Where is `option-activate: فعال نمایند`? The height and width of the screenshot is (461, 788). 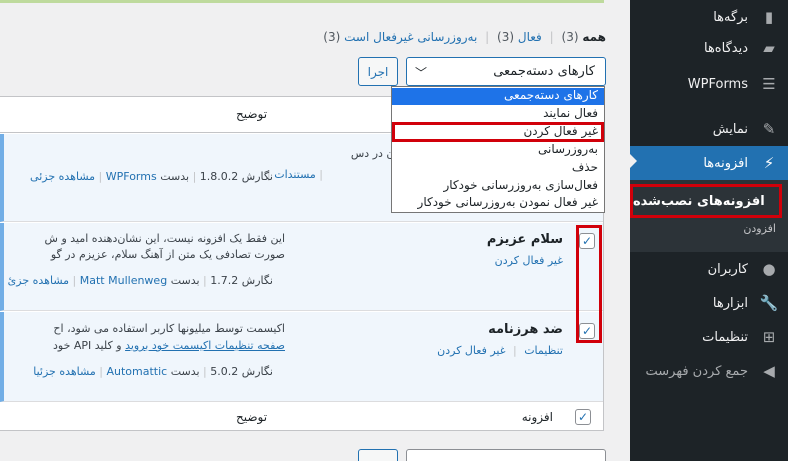 option-activate: فعال نمایند is located at coordinates (498, 114).